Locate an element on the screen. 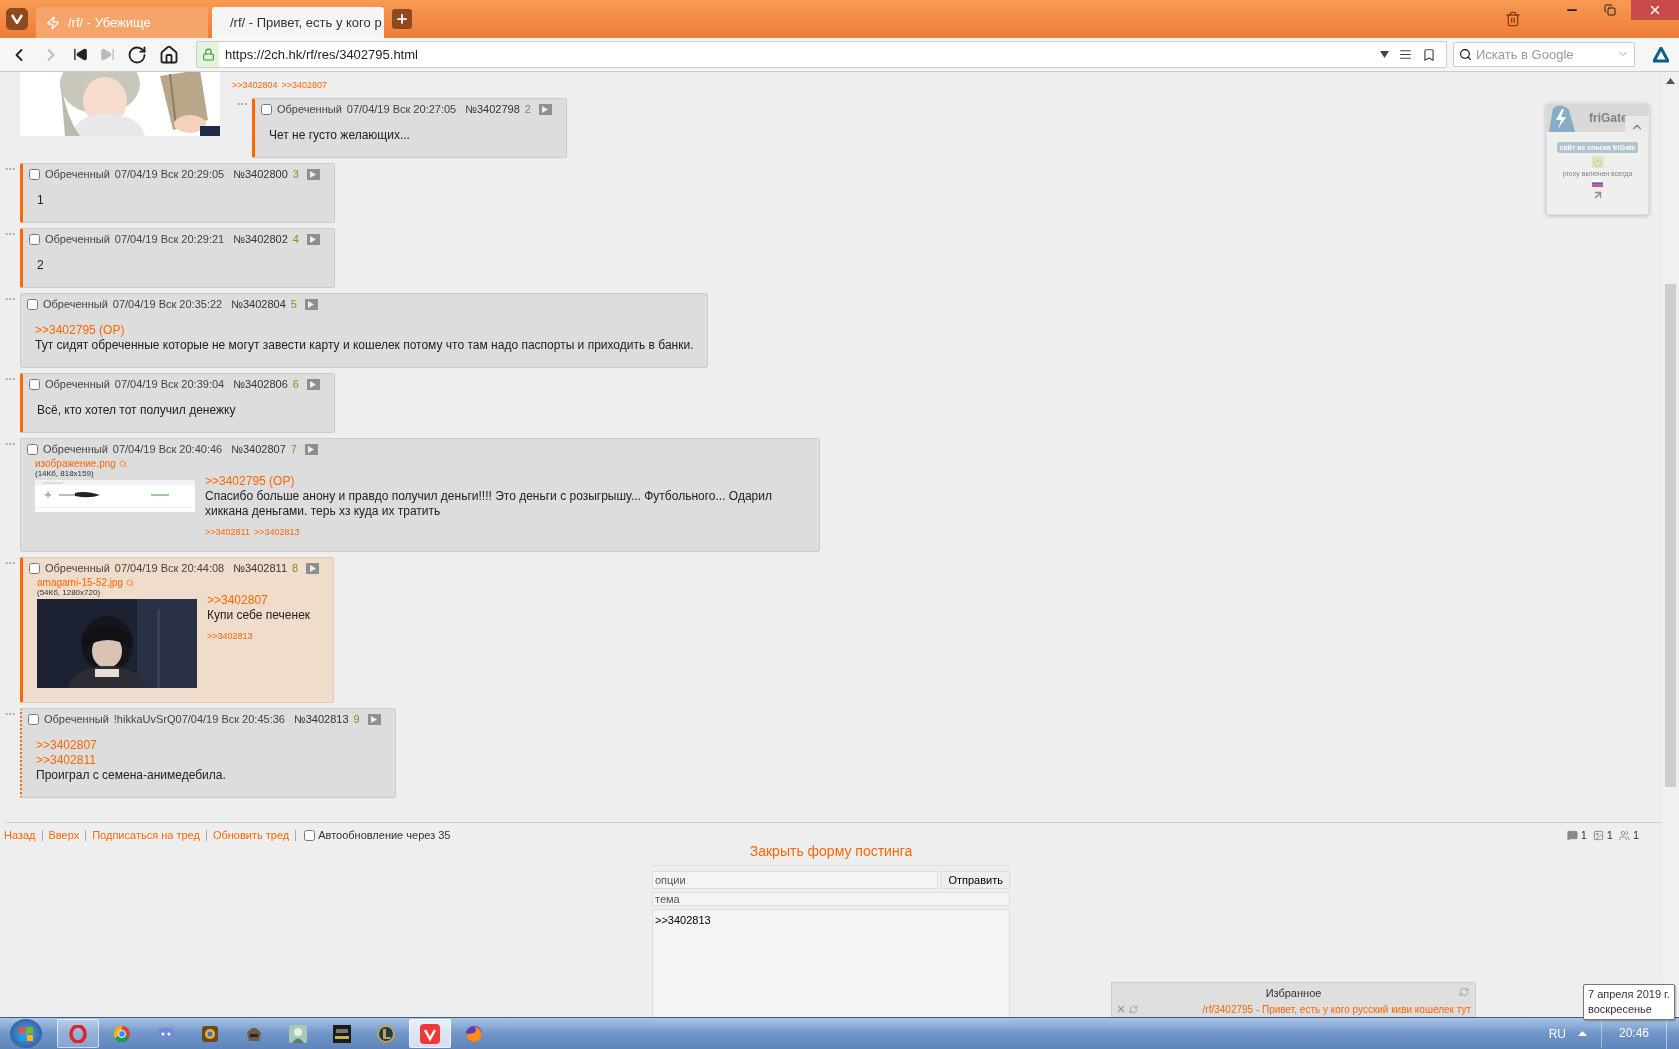 This screenshot has height=1049, width=1679. ring-icon is located at coordinates (78, 1033).